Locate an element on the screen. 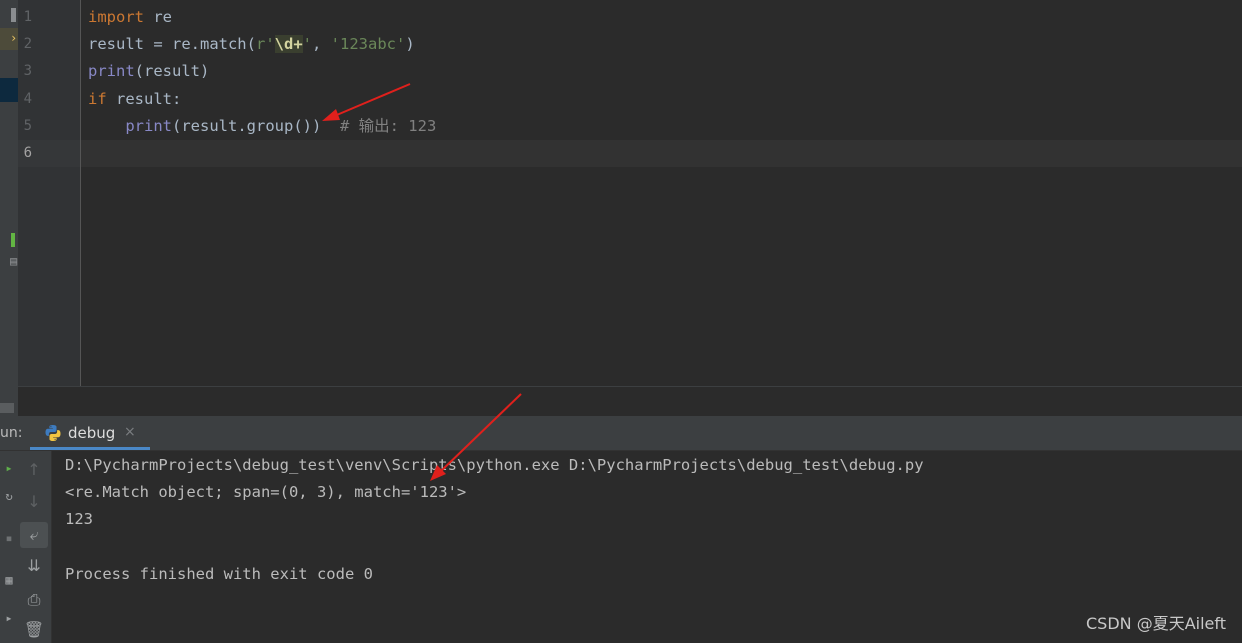  code-line-5: print(result.group()) # 输出: 123 is located at coordinates (262, 126).